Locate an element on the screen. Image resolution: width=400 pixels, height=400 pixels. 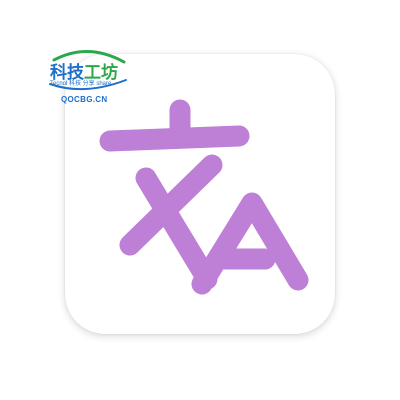
wen-top-bar is located at coordinates (174, 138).